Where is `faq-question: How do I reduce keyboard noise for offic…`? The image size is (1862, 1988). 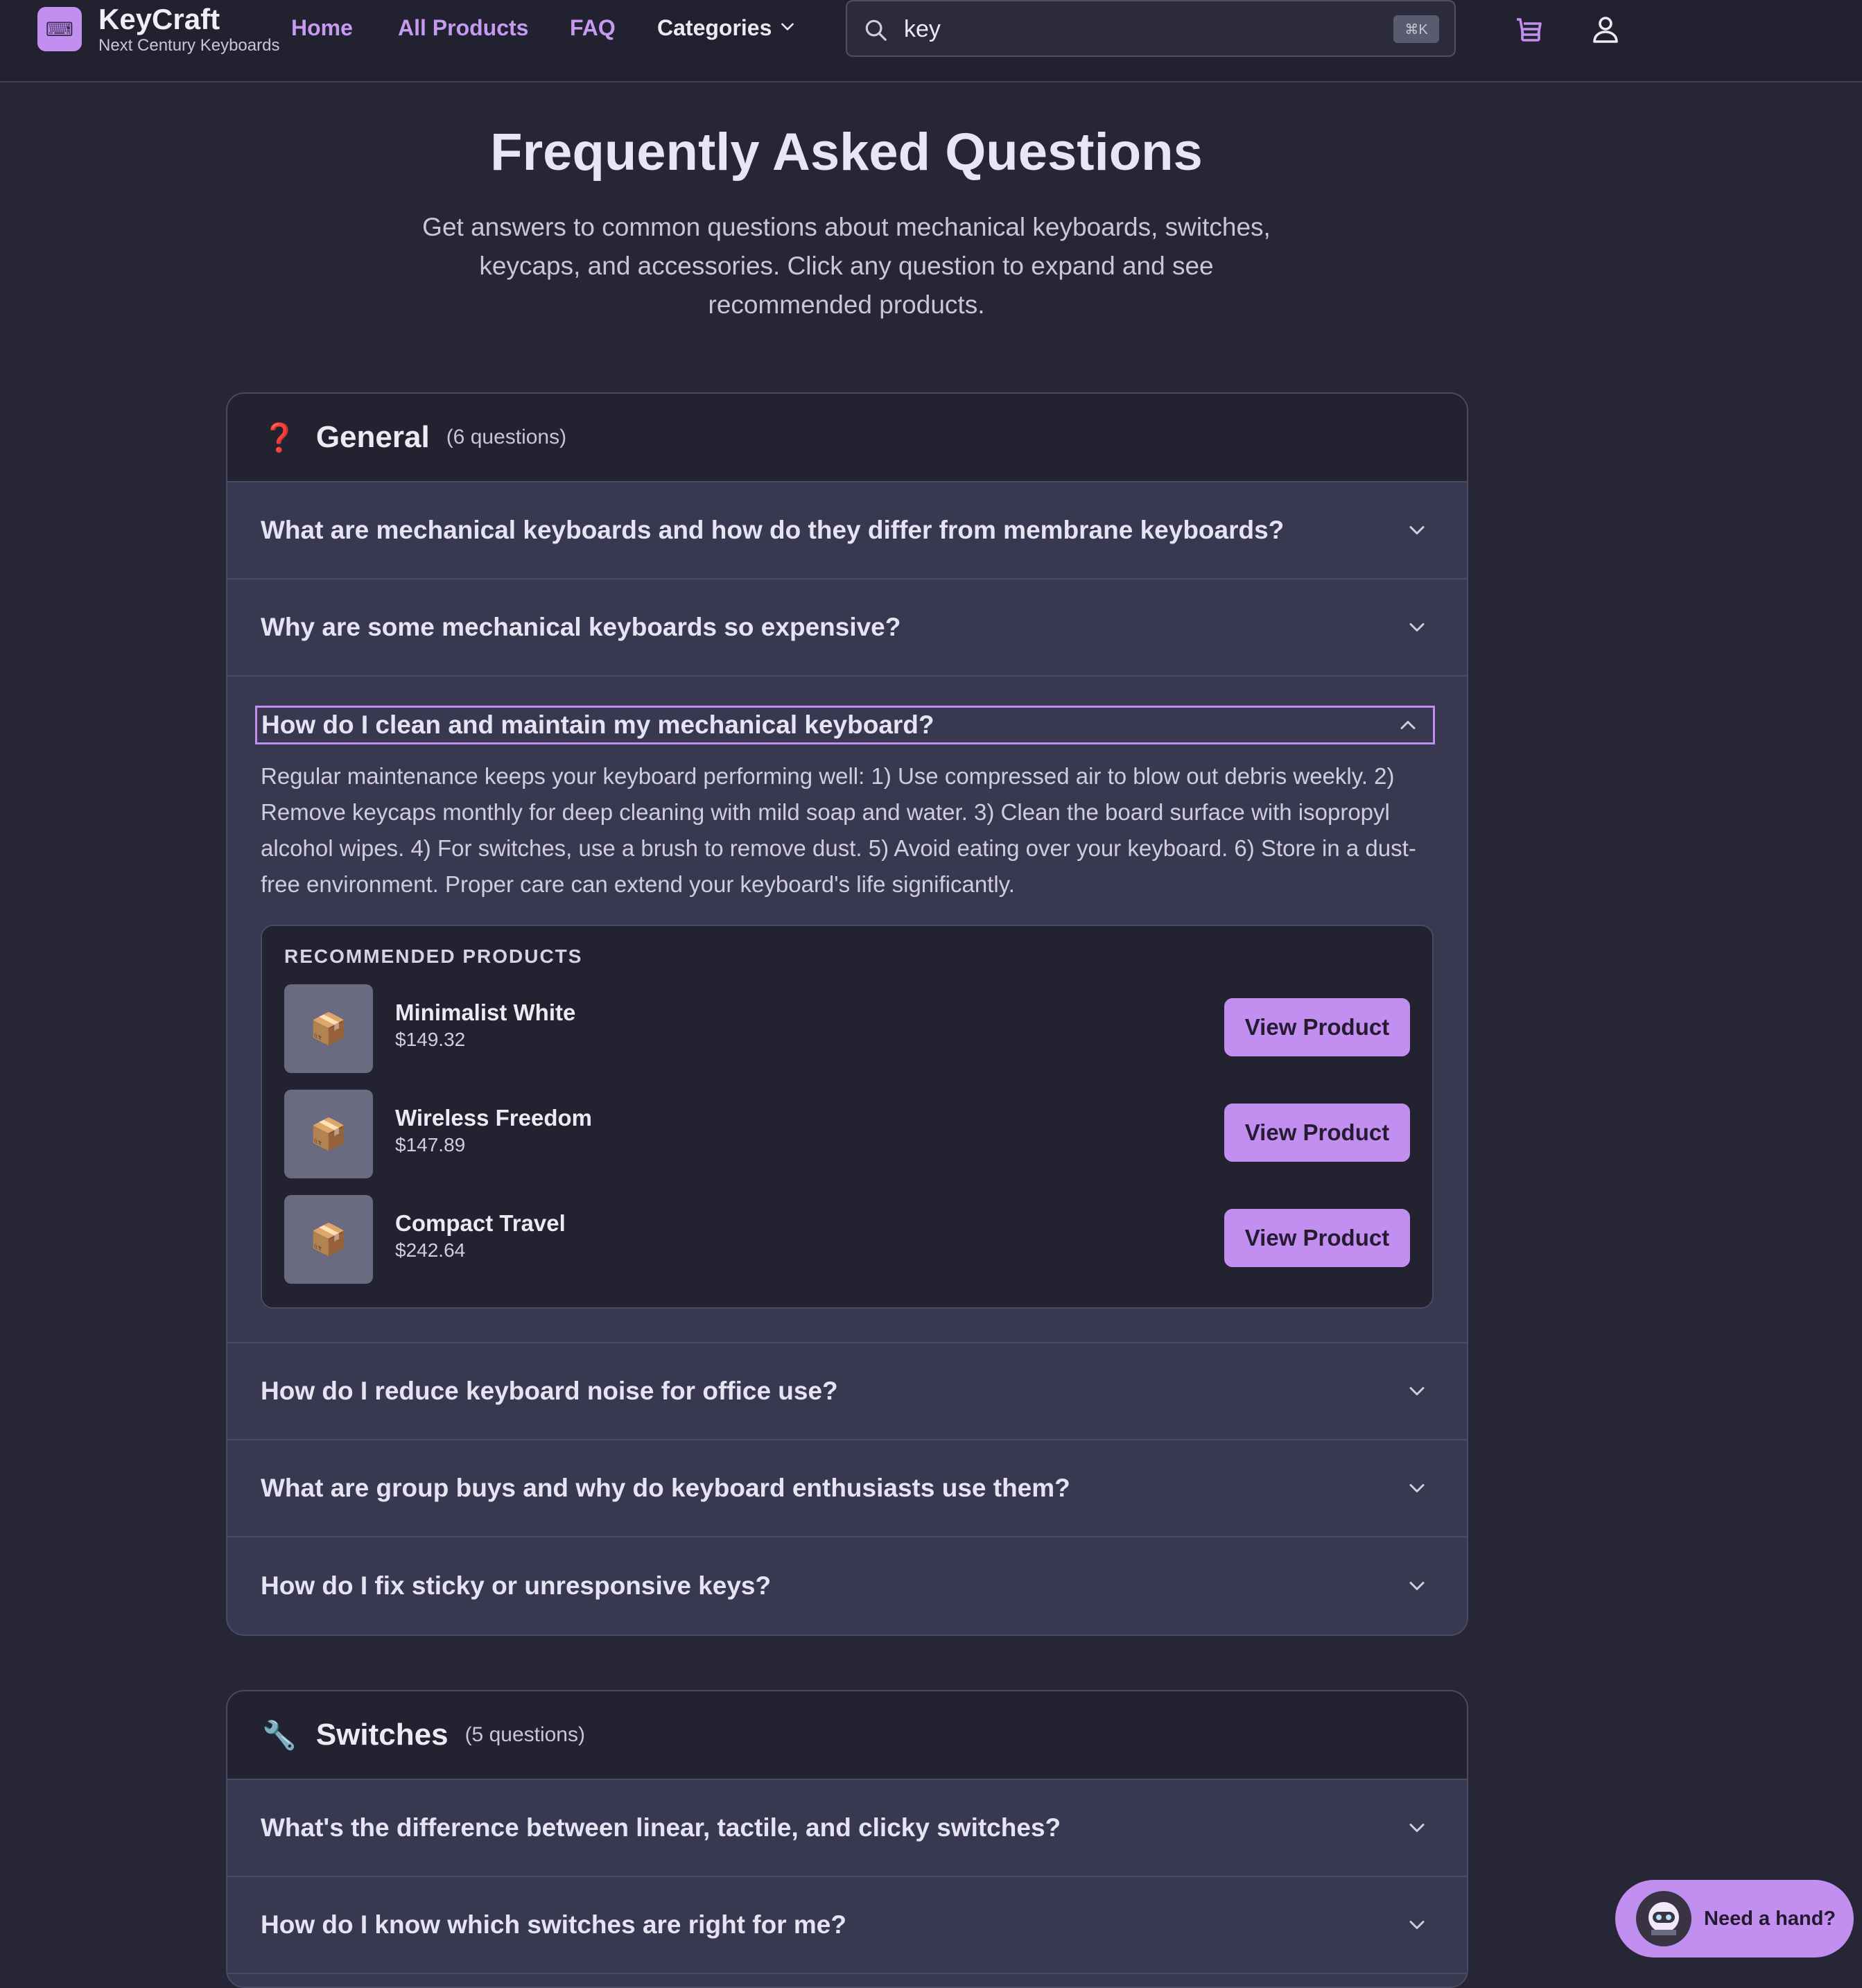
faq-question: How do I reduce keyboard noise for offic… is located at coordinates (847, 1391).